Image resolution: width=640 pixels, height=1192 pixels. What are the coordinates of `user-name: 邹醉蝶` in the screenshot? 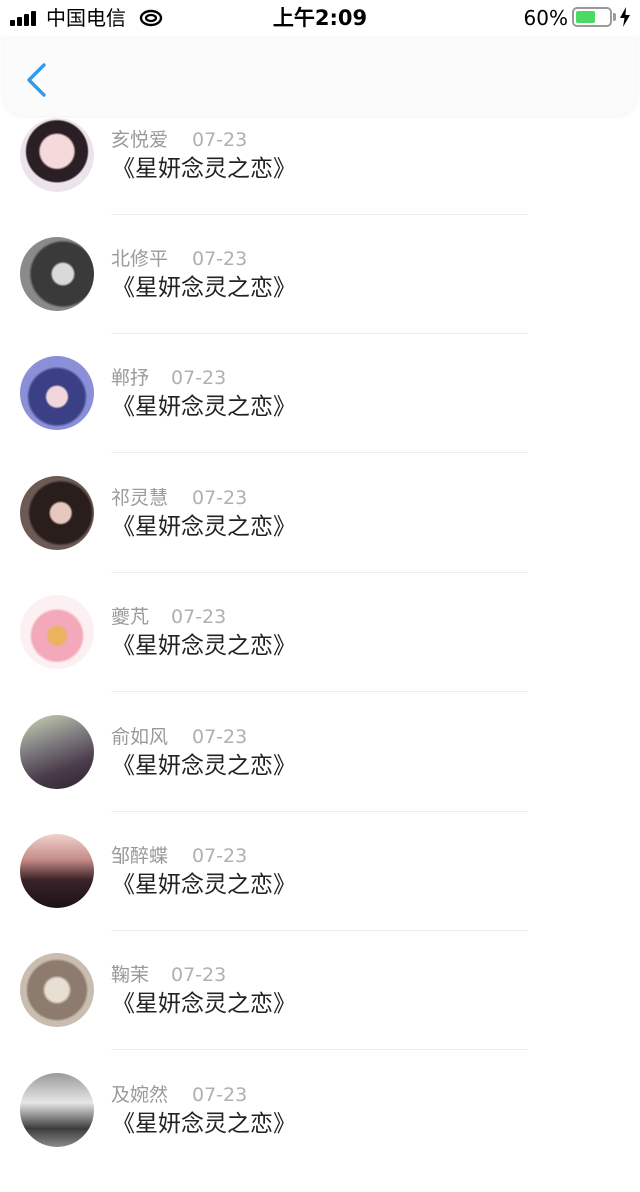 It's located at (139, 856).